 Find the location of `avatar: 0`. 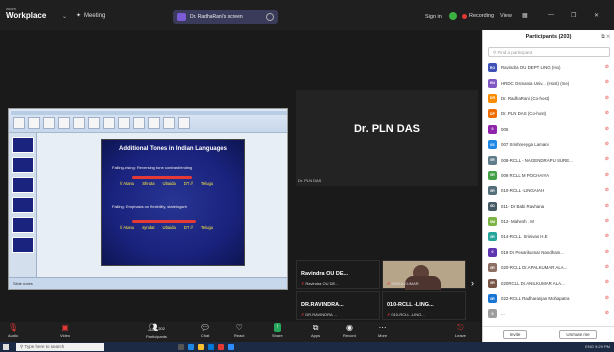

avatar: 0 is located at coordinates (492, 314).